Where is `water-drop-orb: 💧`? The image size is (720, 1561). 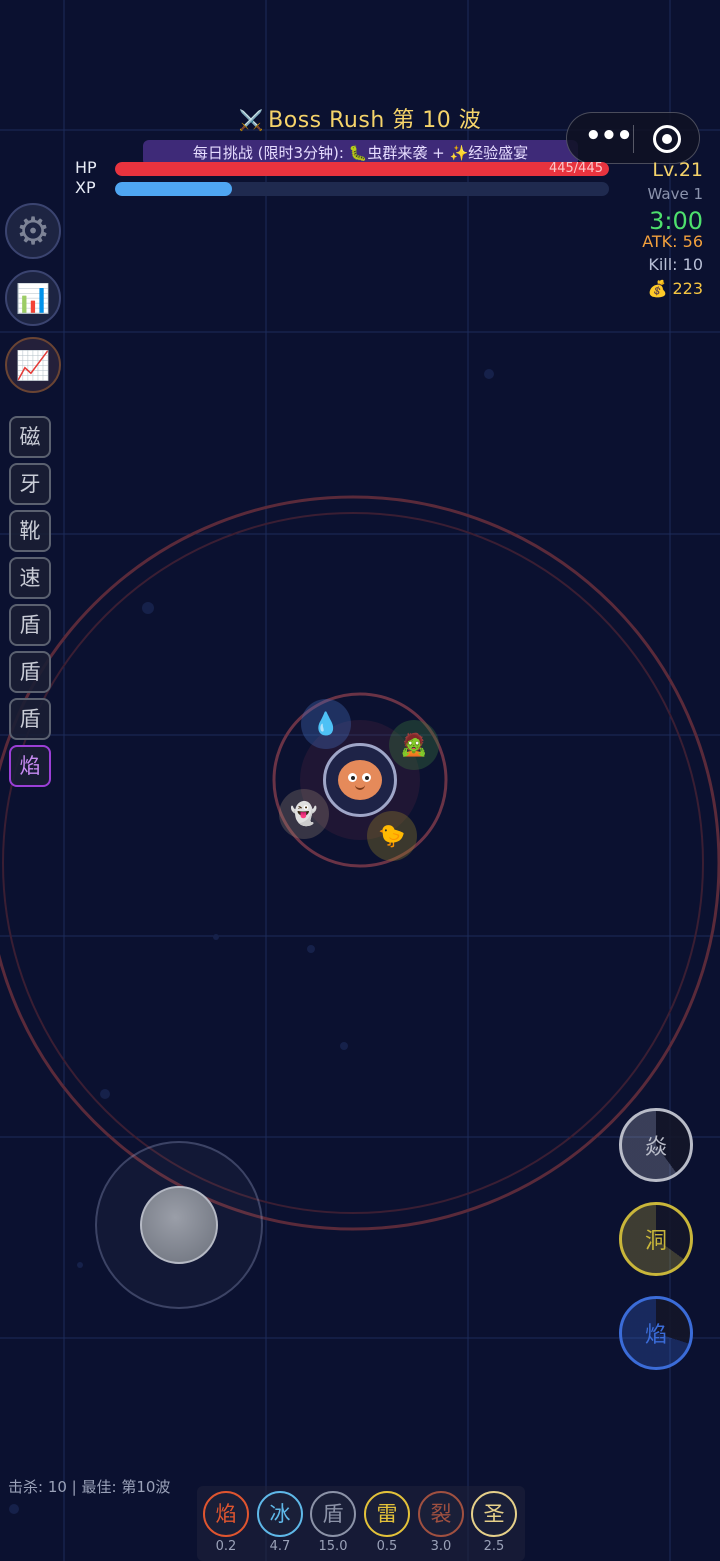
water-drop-orb: 💧 is located at coordinates (326, 724).